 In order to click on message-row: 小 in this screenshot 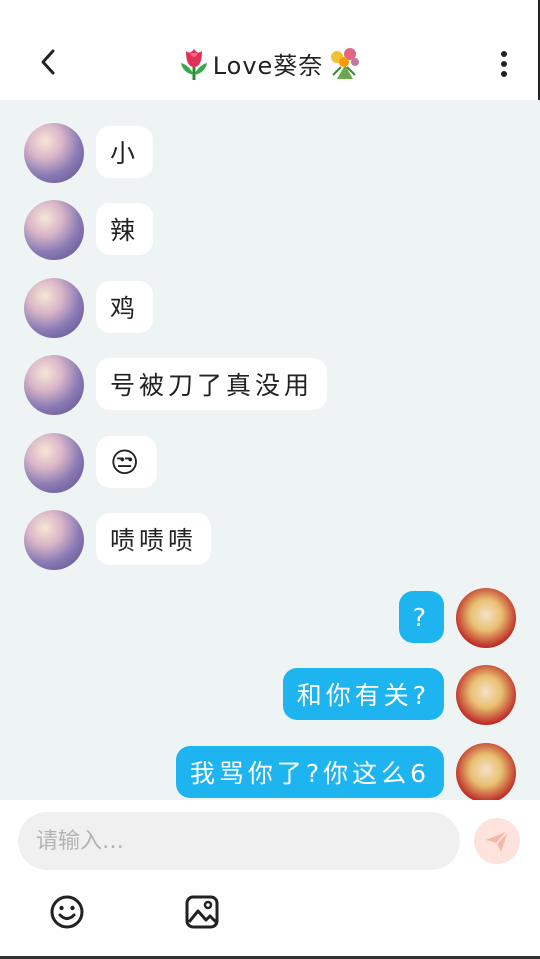, I will do `click(270, 153)`.